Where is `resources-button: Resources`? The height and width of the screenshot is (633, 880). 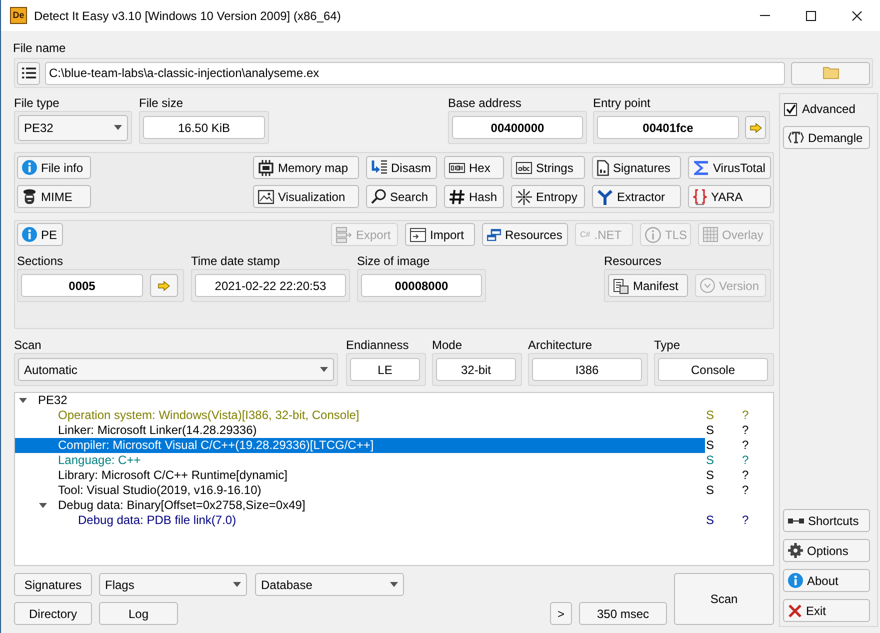
resources-button: Resources is located at coordinates (525, 234).